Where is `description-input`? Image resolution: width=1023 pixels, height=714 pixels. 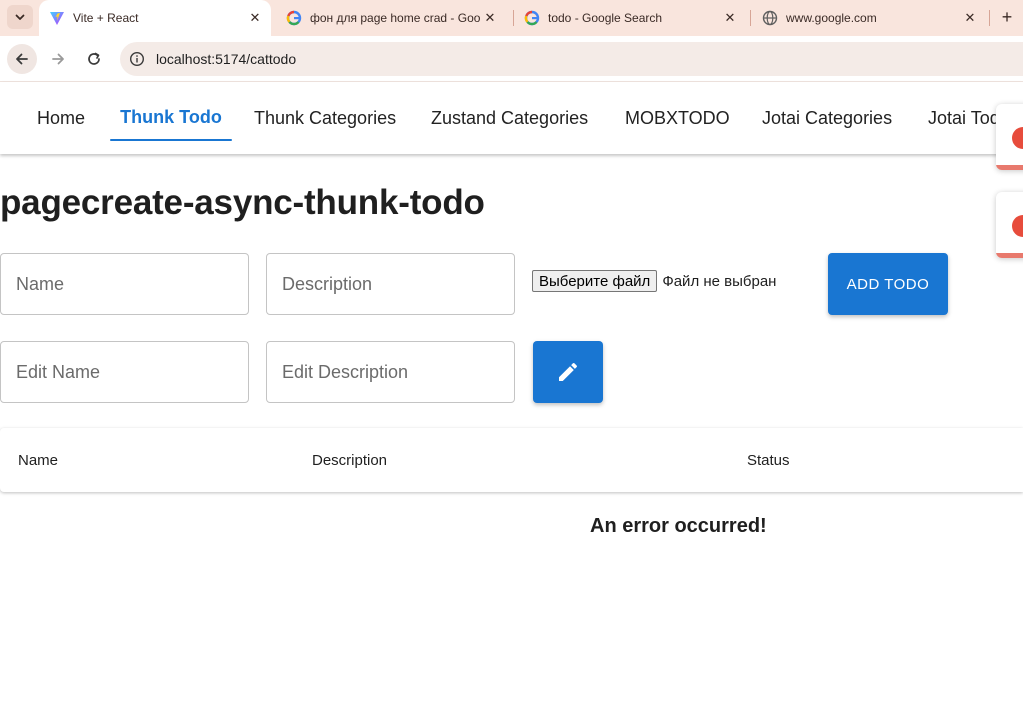
description-input is located at coordinates (390, 284).